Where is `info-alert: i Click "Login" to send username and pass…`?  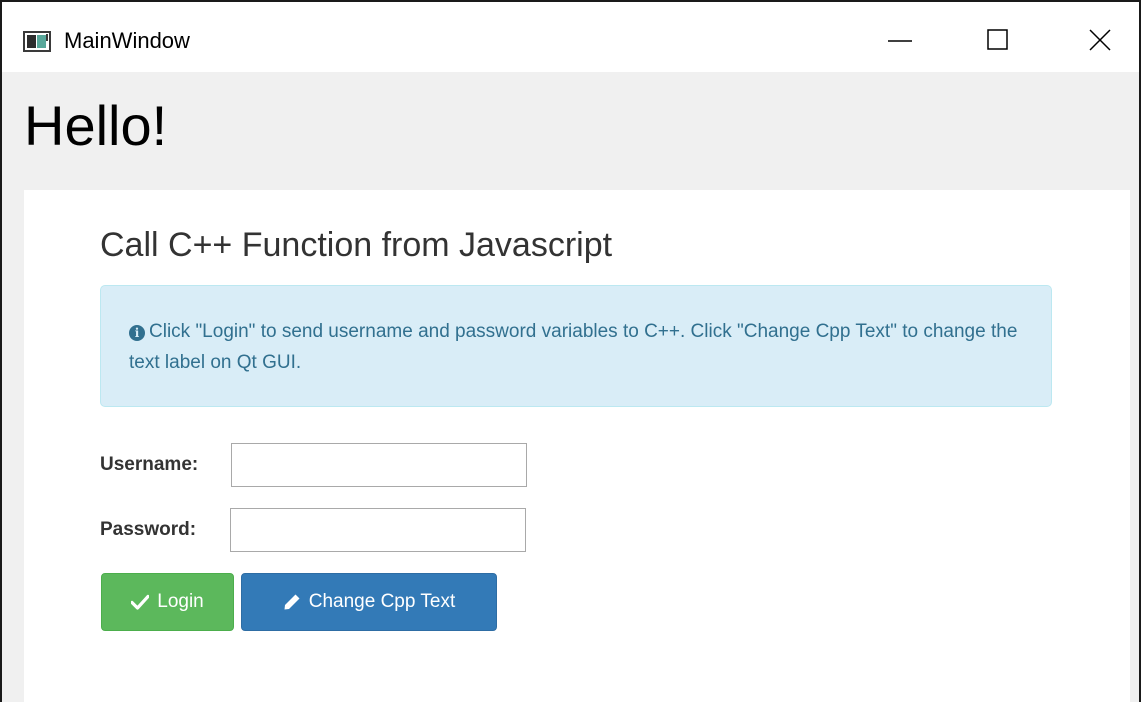 info-alert: i Click "Login" to send username and pass… is located at coordinates (576, 346).